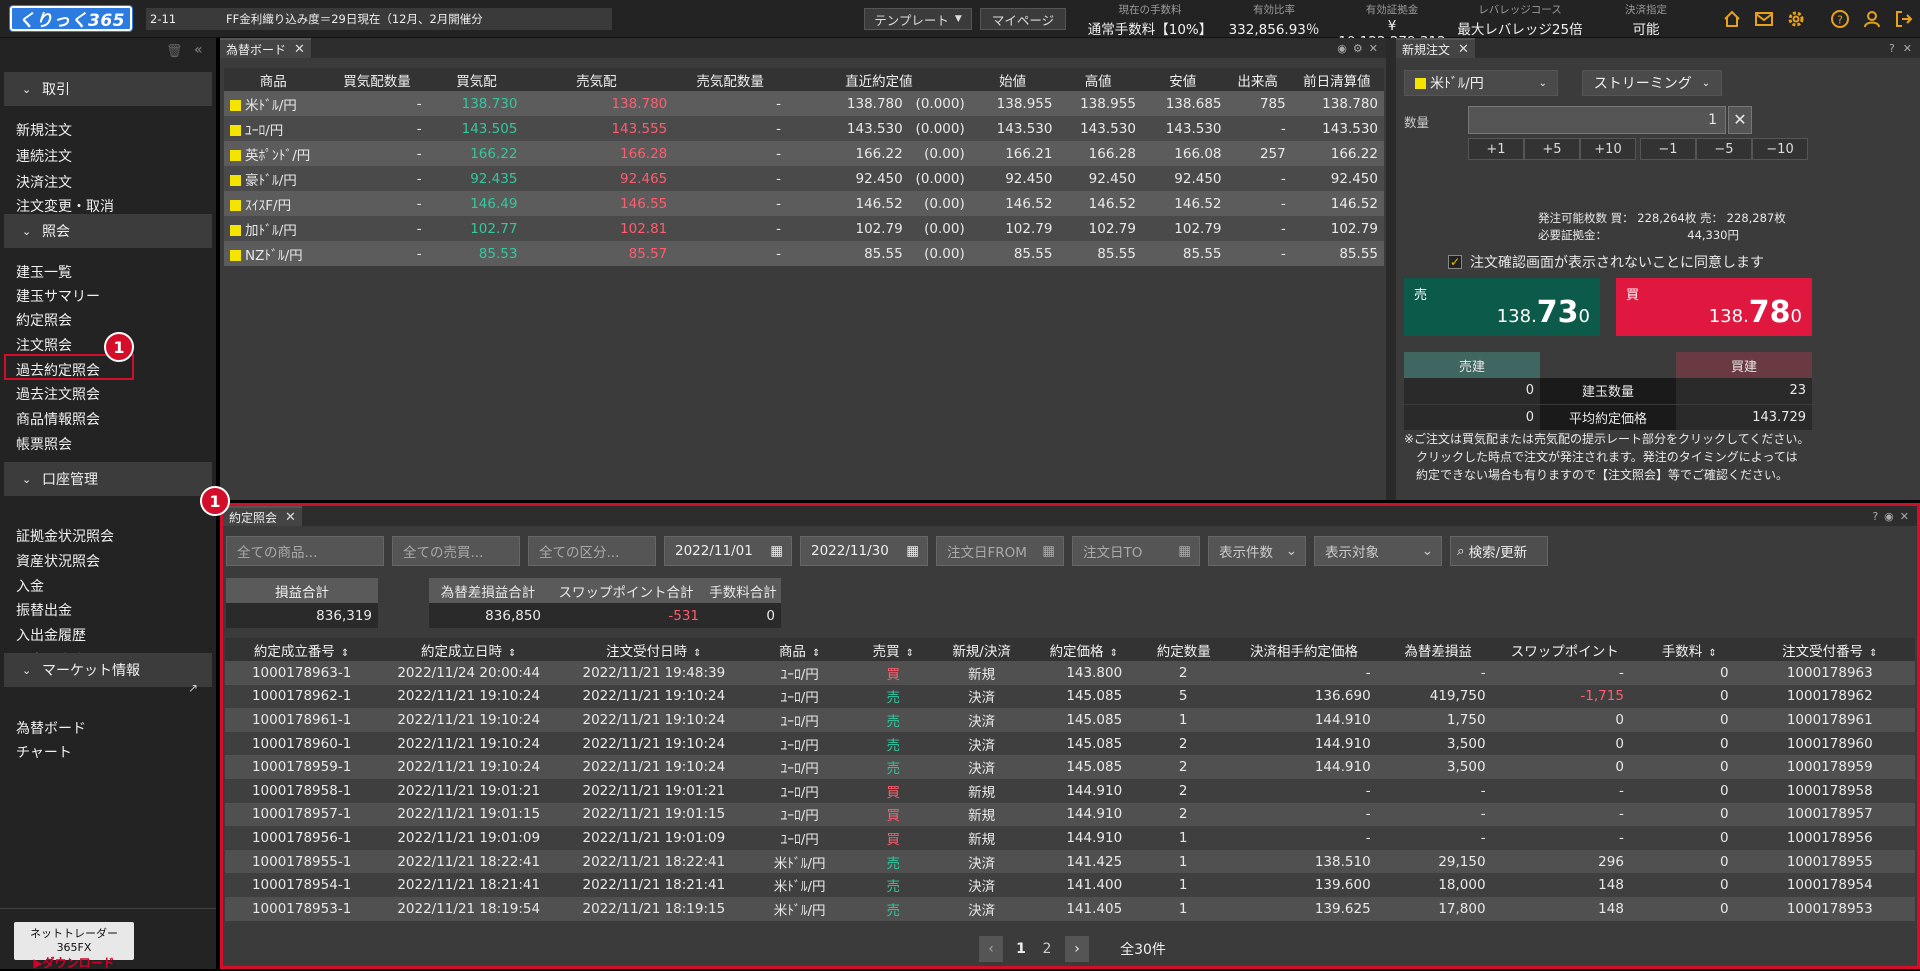 The image size is (1920, 971). Describe the element at coordinates (1136, 551) in the screenshot. I see `order-date-to-field: 注文日TO ▦` at that location.